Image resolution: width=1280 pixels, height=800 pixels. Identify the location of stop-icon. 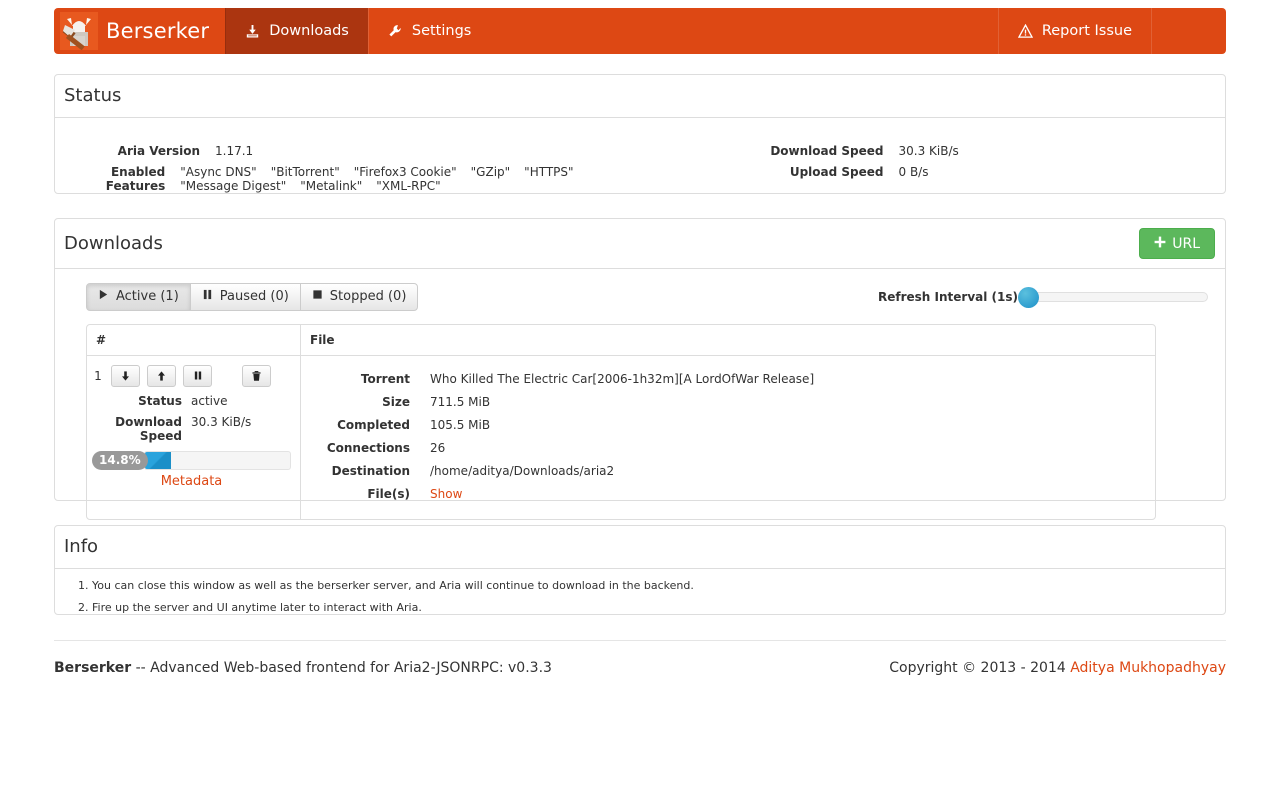
(317, 297).